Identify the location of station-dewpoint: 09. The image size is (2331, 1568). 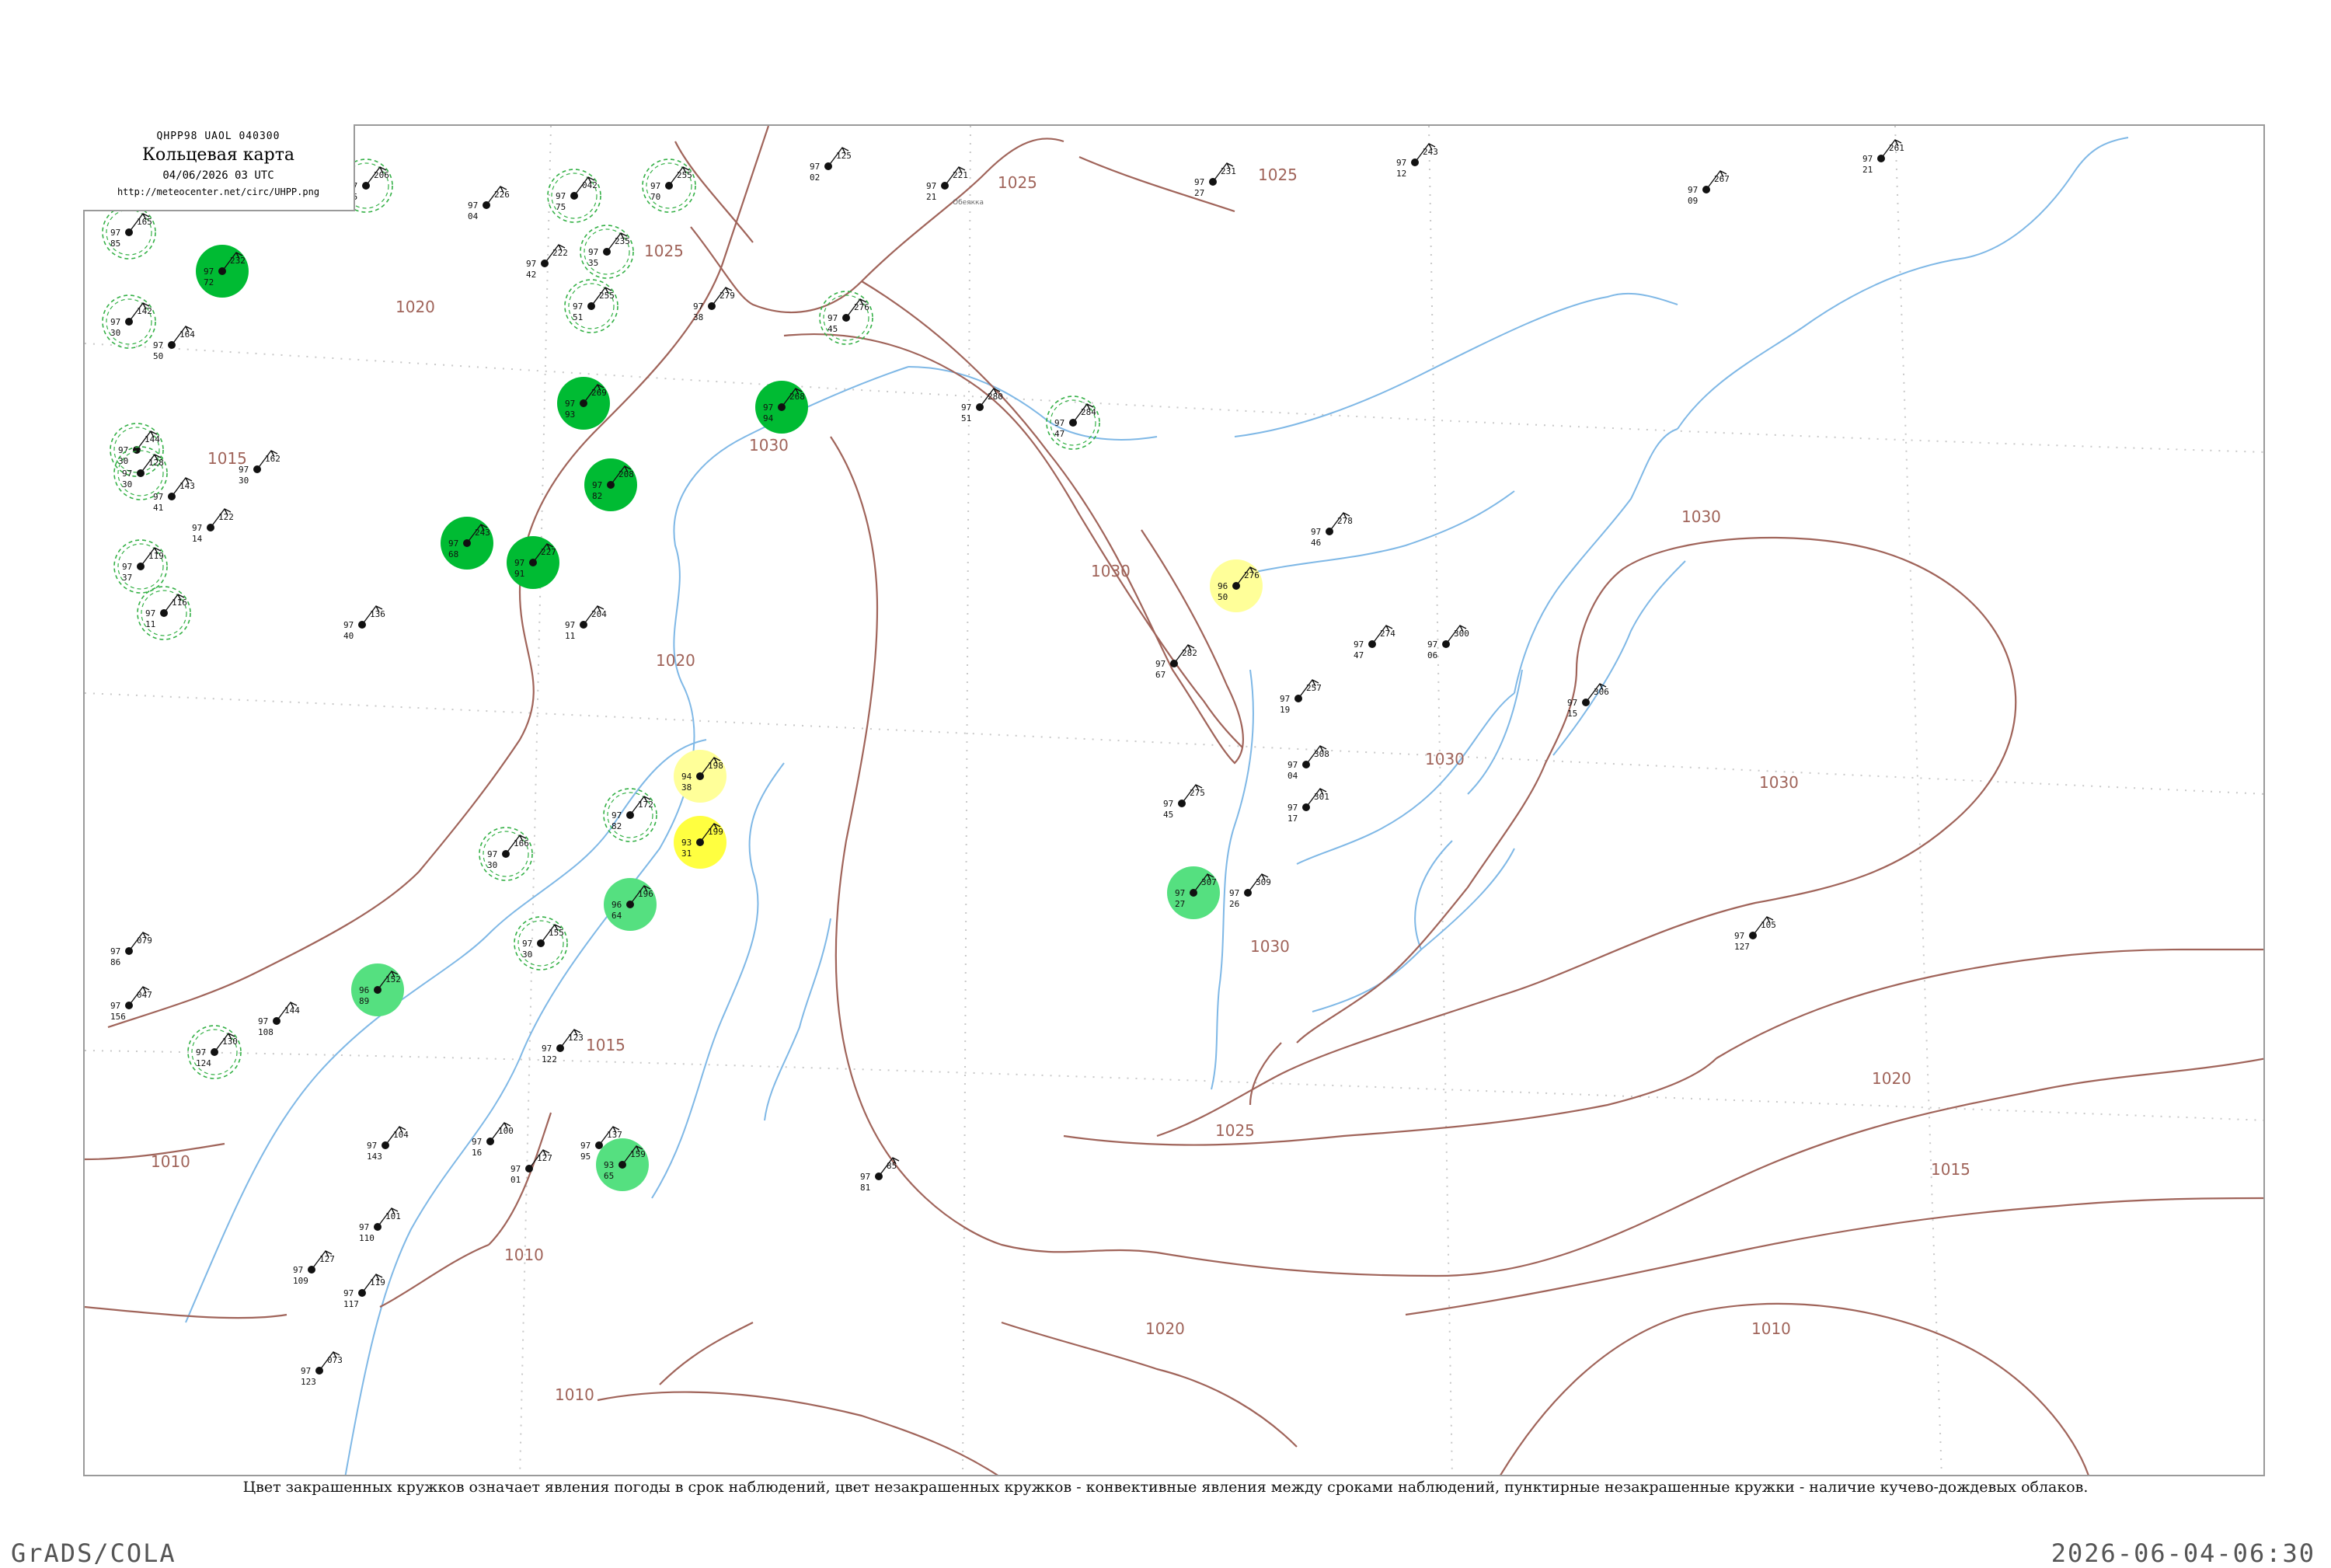
(1693, 201).